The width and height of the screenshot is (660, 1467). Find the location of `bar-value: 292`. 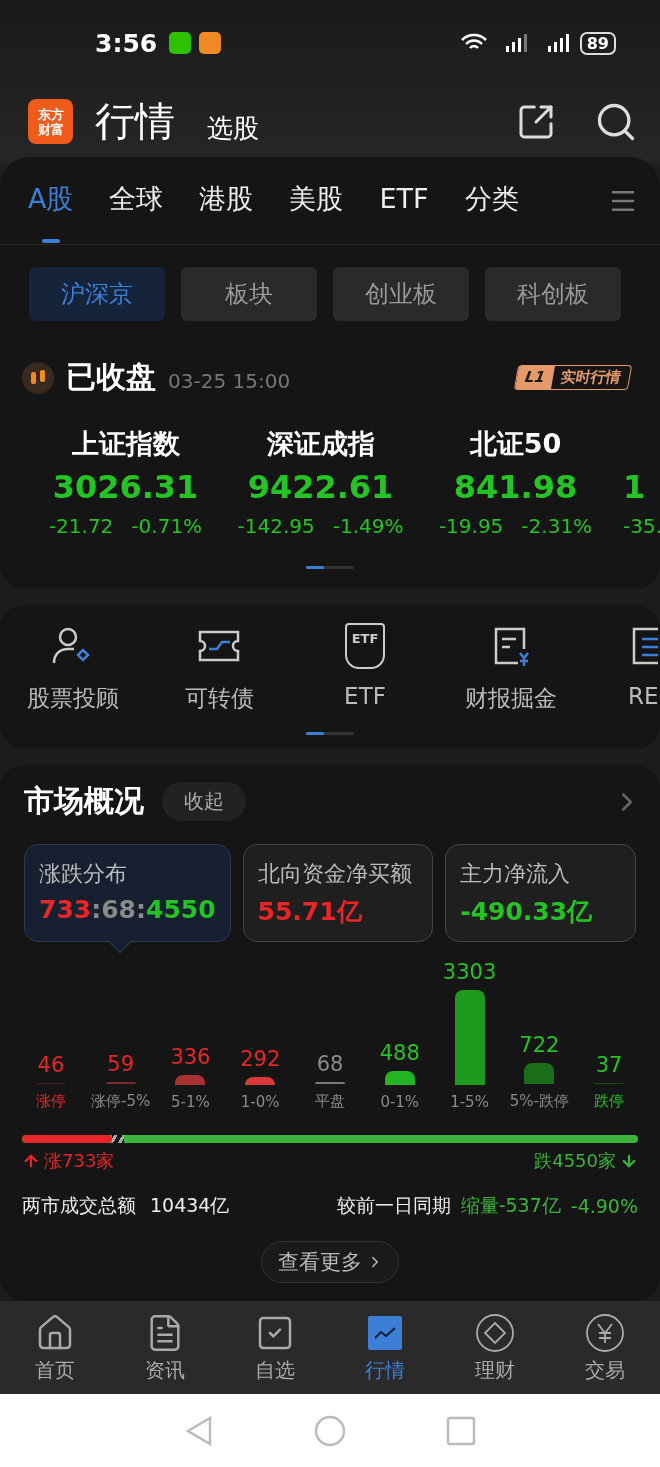

bar-value: 292 is located at coordinates (260, 1058).